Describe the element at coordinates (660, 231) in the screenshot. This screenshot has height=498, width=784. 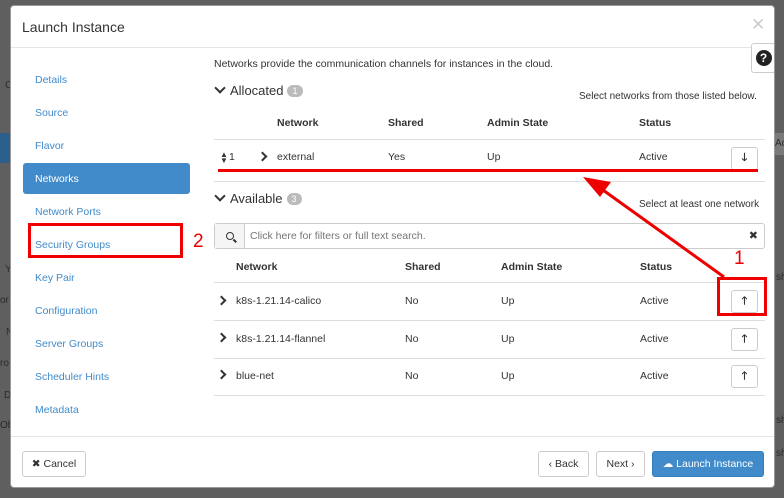
I see `annotation-arrow-shaft` at that location.